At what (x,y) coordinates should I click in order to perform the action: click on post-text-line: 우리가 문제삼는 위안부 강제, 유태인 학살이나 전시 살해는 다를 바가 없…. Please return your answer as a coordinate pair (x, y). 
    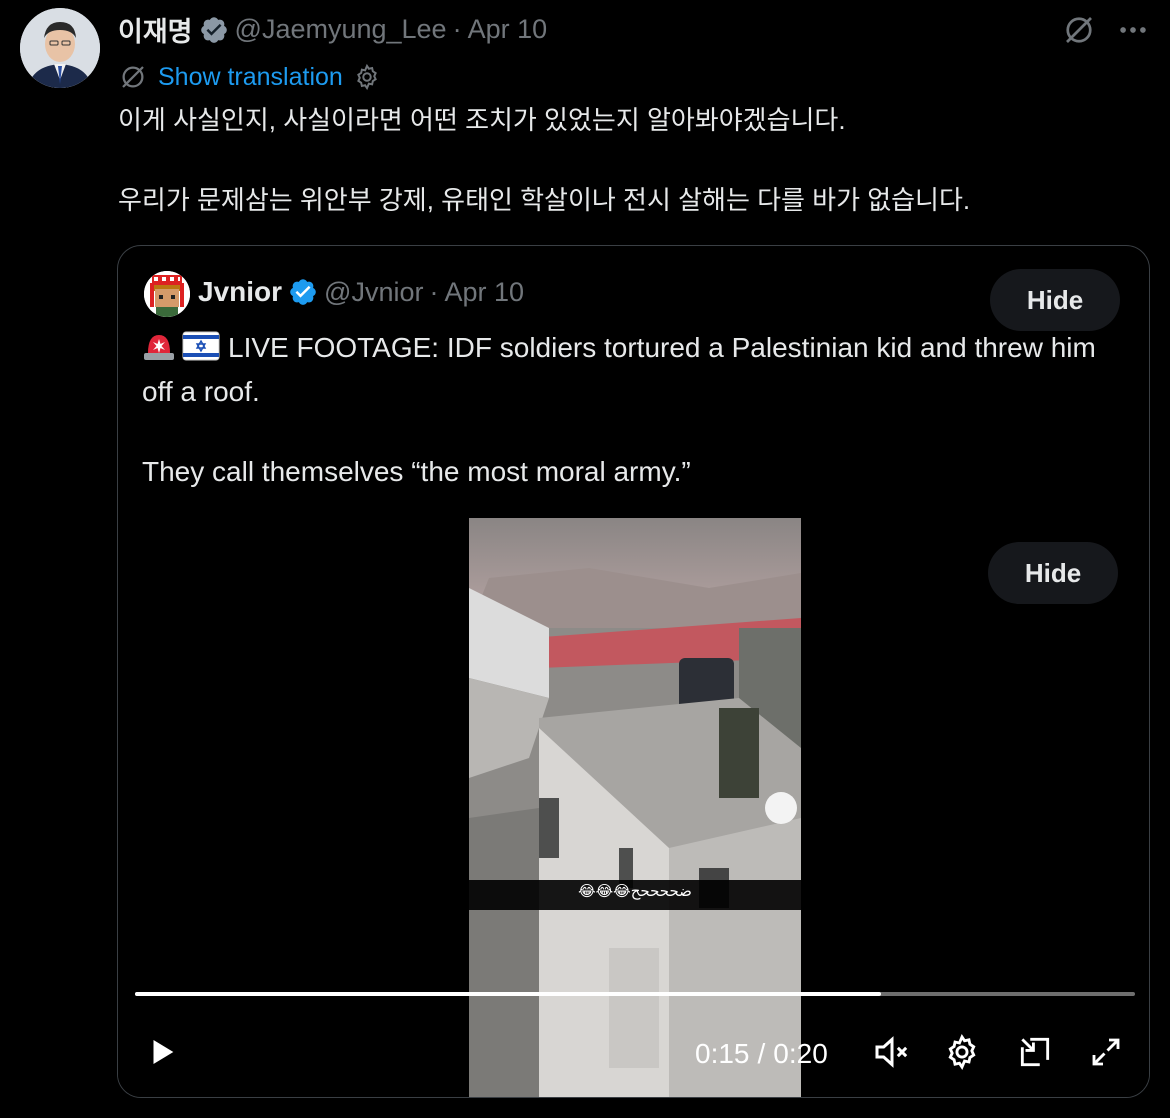
    Looking at the image, I should click on (544, 200).